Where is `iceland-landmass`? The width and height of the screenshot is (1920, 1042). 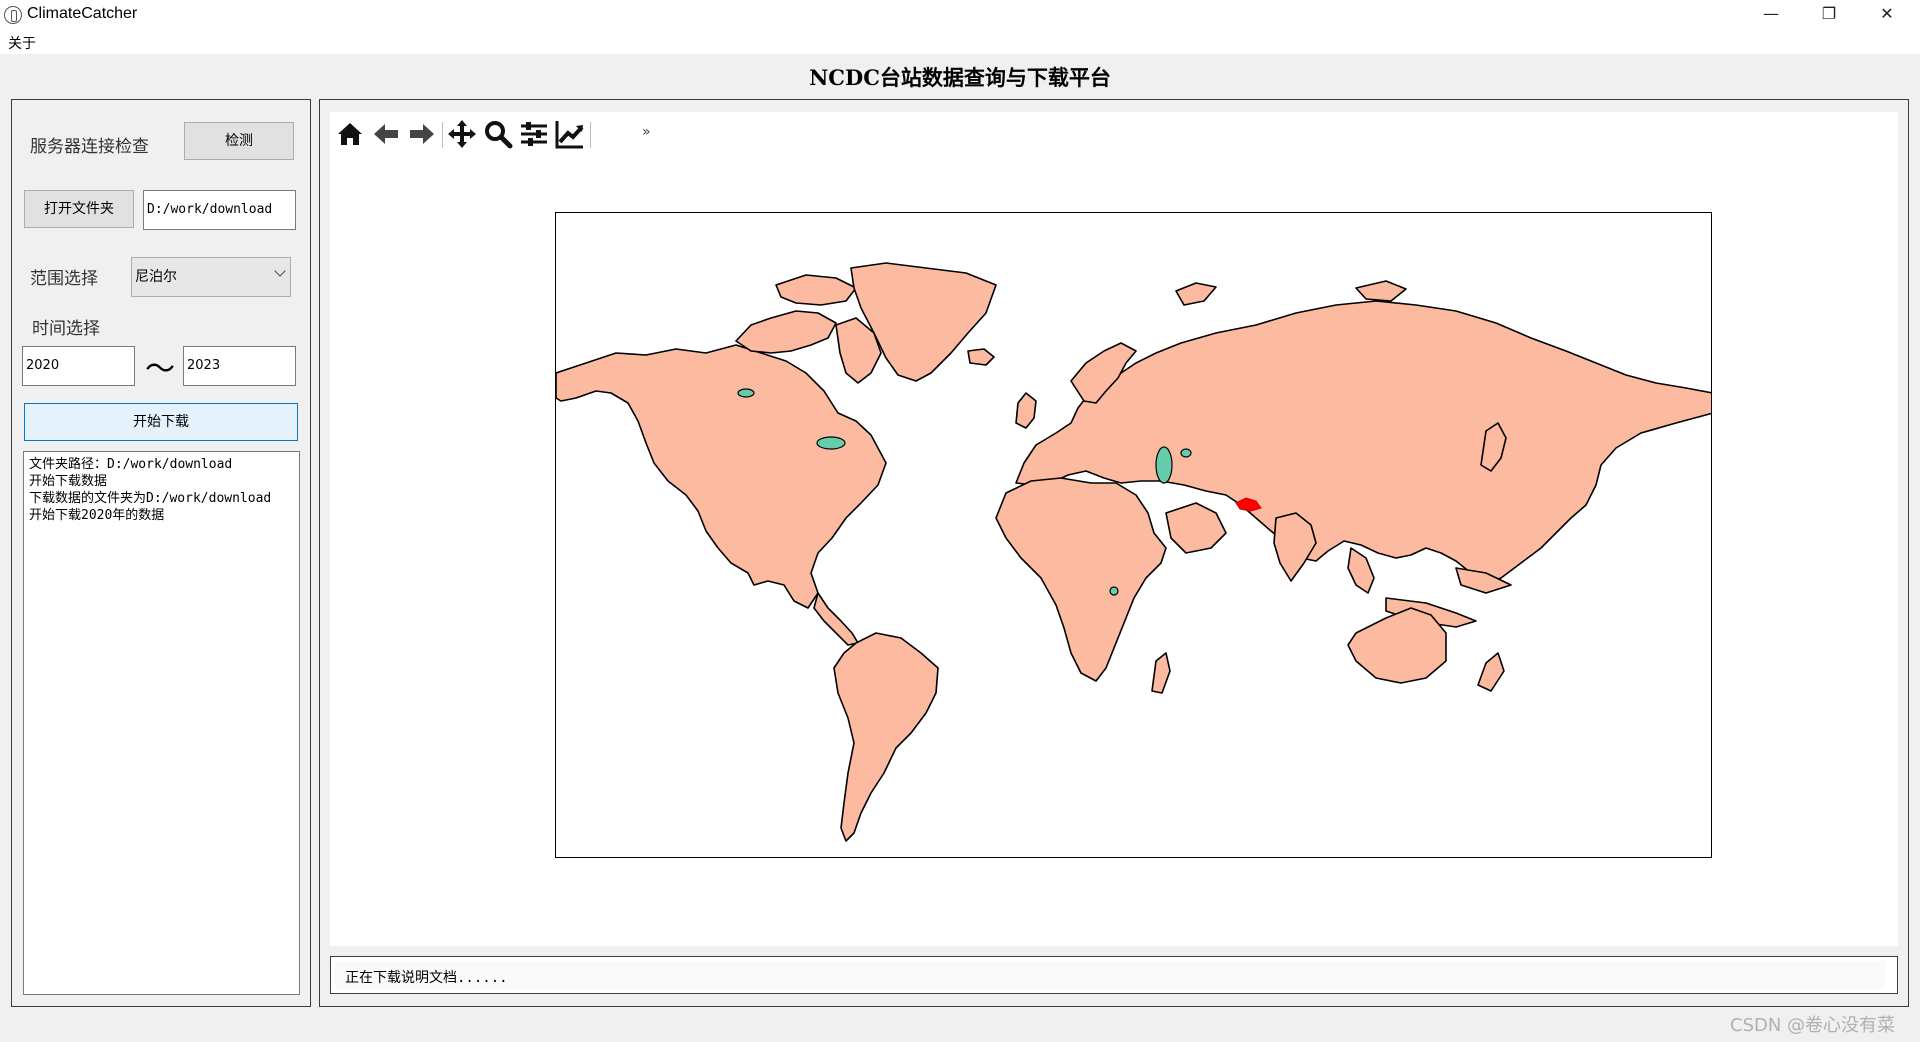 iceland-landmass is located at coordinates (981, 357).